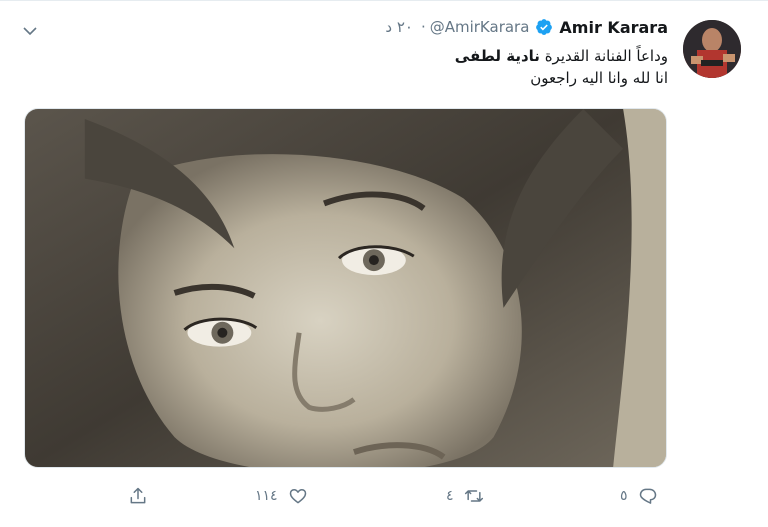  I want to click on tweet-text-line-2: انا لله وانا اليه راجعون, so click(599, 78).